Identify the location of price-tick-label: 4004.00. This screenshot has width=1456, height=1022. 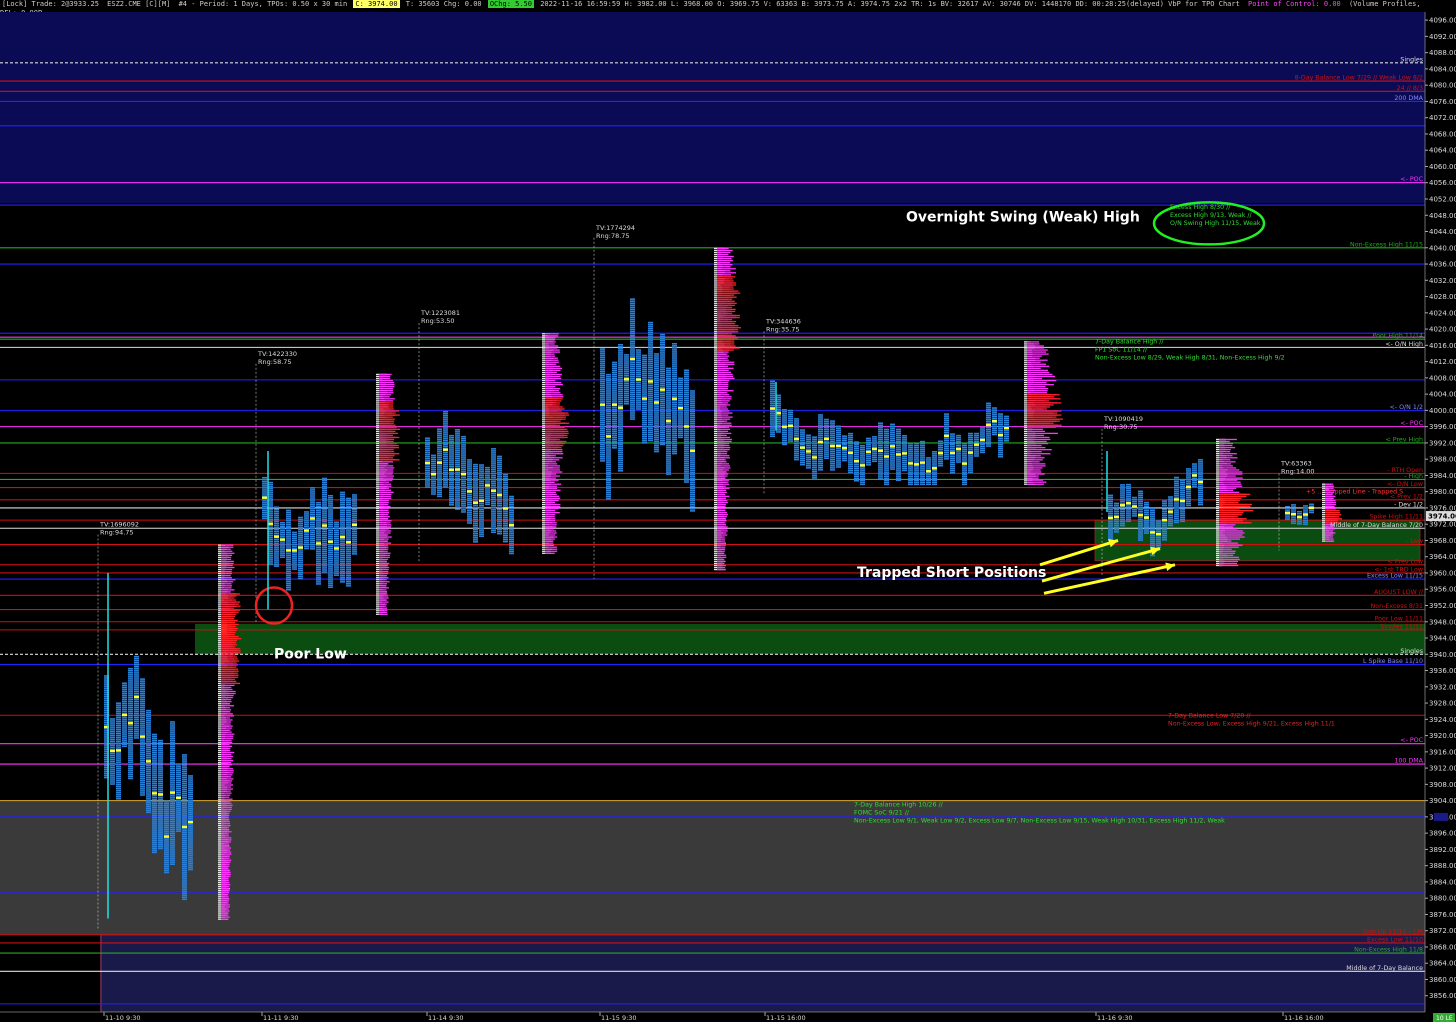
(1442, 395).